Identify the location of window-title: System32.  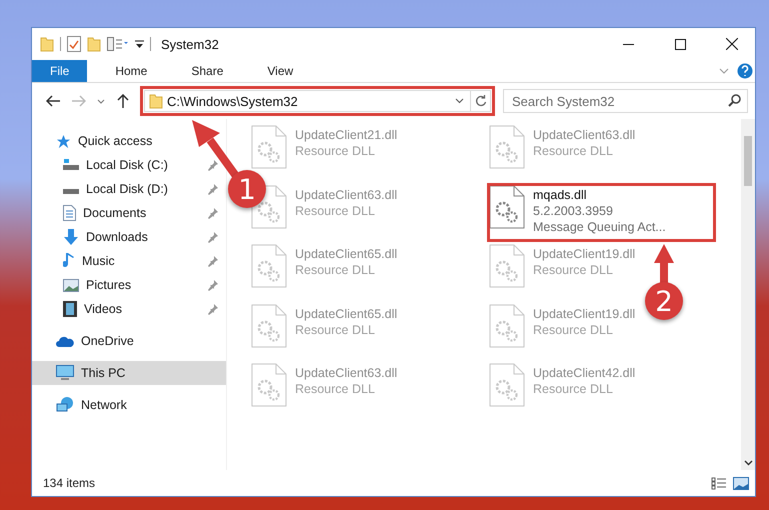
(190, 44).